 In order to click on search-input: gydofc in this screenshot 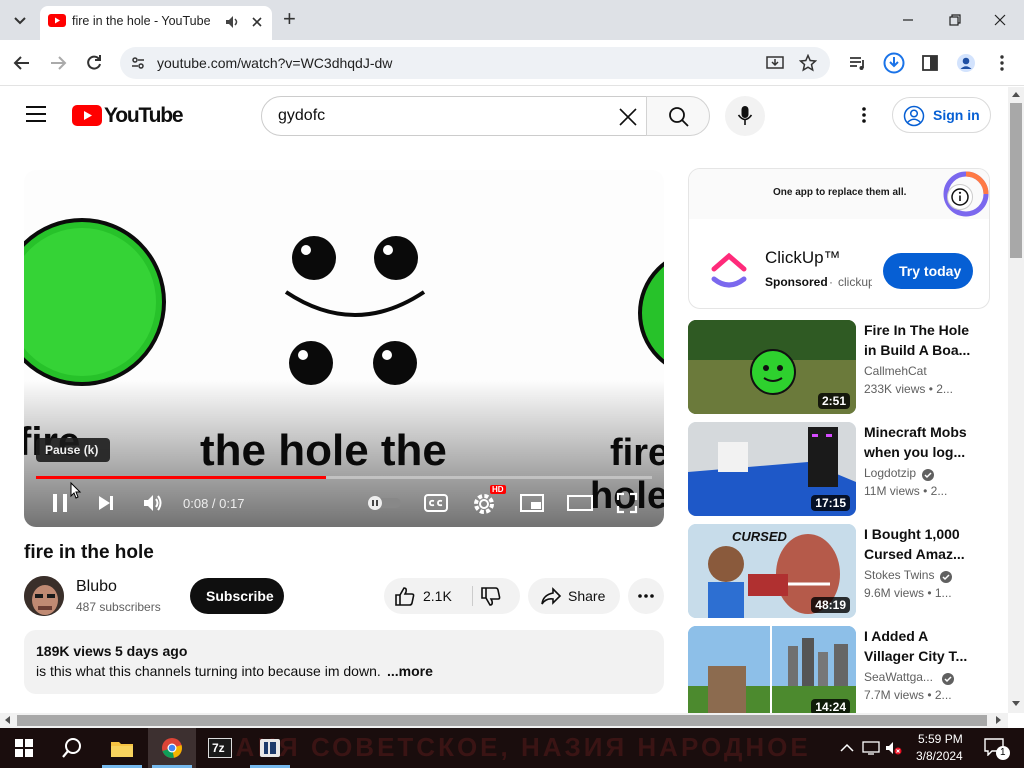, I will do `click(301, 116)`.